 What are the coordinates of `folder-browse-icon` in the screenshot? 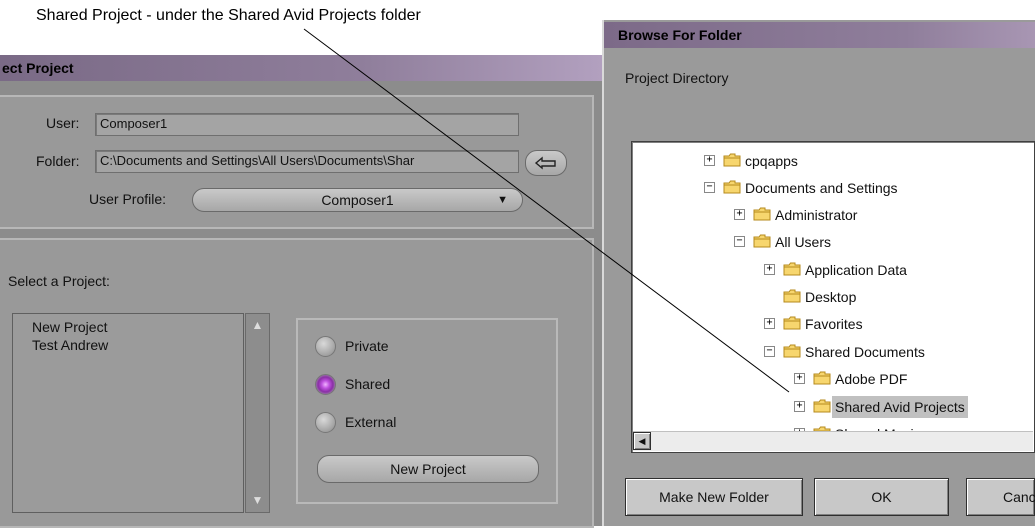 It's located at (545, 163).